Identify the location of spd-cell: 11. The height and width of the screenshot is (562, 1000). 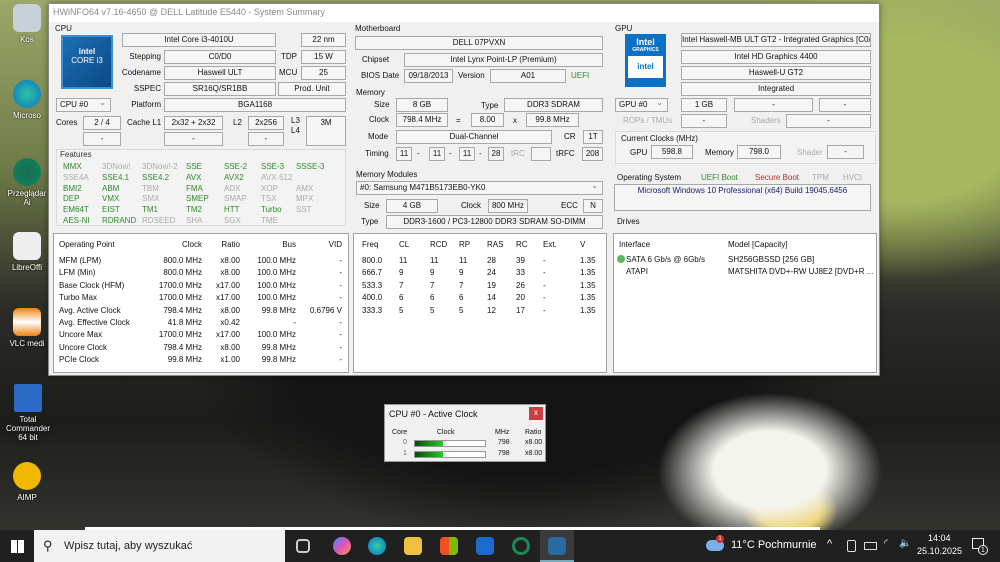
(403, 260).